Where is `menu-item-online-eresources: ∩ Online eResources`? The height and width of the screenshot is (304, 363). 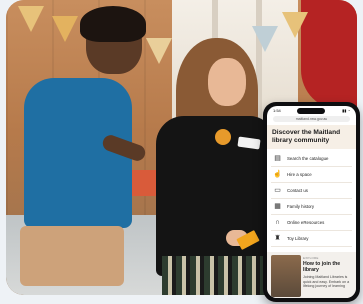 menu-item-online-eresources: ∩ Online eResources is located at coordinates (311, 223).